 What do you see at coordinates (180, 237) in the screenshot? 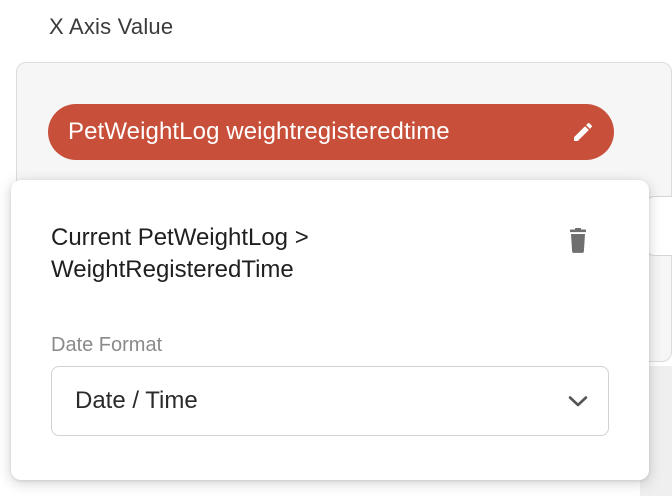
I see `source-path-line-1: Current PetWeightLog >` at bounding box center [180, 237].